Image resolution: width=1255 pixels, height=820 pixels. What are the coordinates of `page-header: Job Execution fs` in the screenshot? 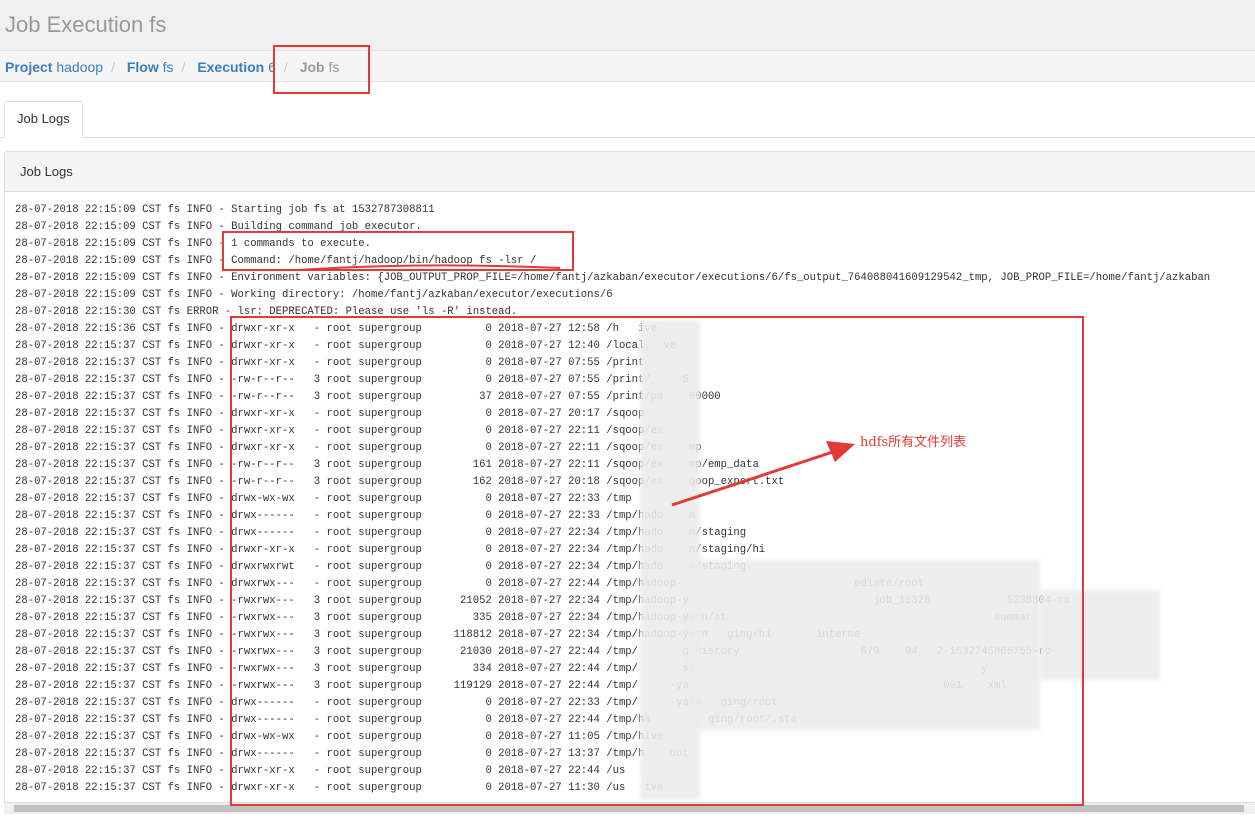 It's located at (627, 25).